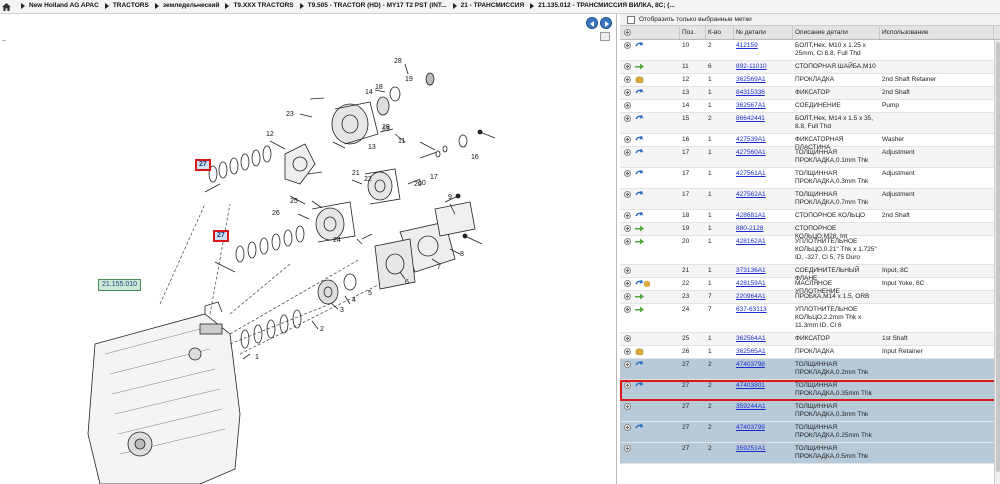  Describe the element at coordinates (763, 337) in the screenshot. I see `cell-part-number-link: 362564A1` at that location.